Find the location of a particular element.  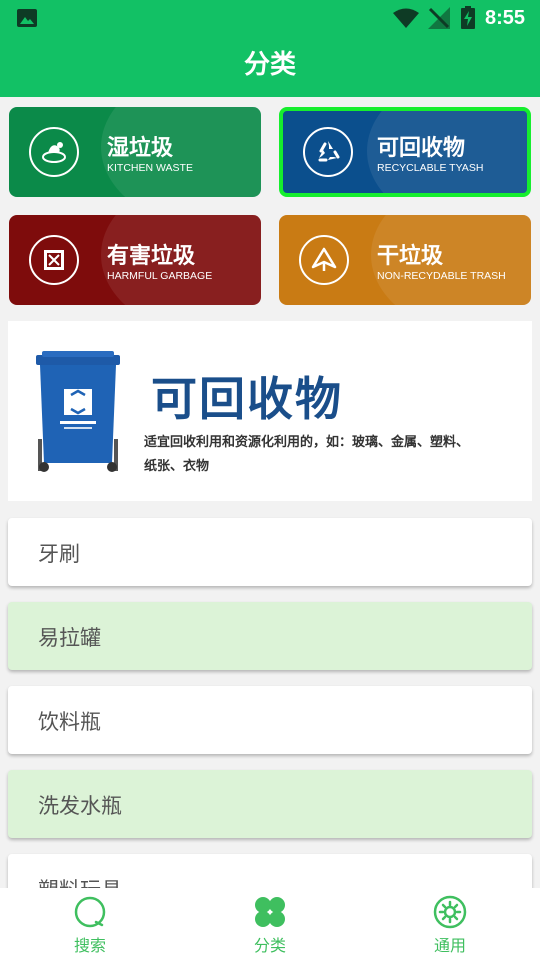

category-recyclable: 可回收物 RECYCLABLE TYASH is located at coordinates (405, 152).